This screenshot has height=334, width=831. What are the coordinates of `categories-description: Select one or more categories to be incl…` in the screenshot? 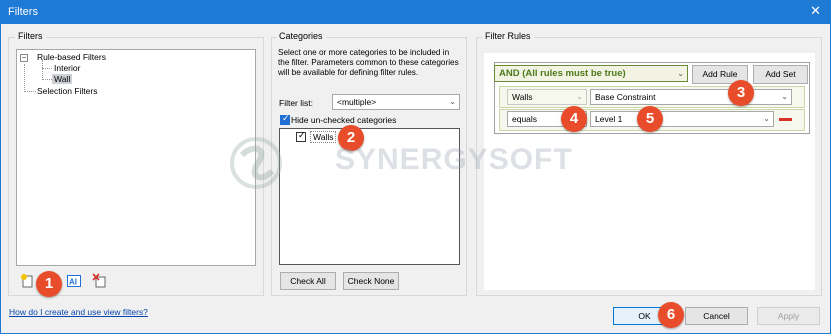 It's located at (368, 62).